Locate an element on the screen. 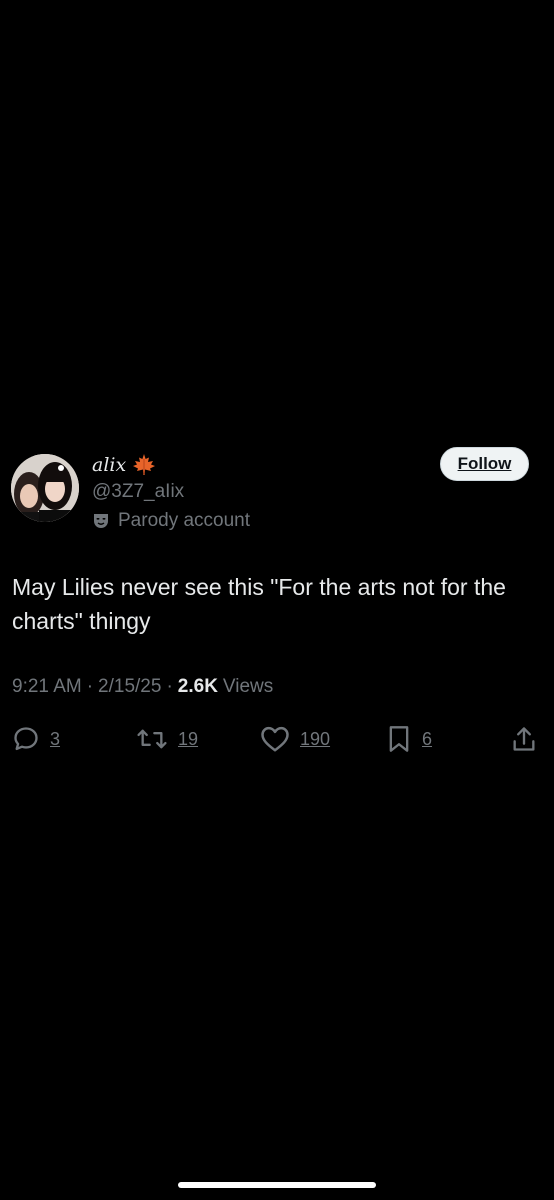  display-name: alix is located at coordinates (109, 465).